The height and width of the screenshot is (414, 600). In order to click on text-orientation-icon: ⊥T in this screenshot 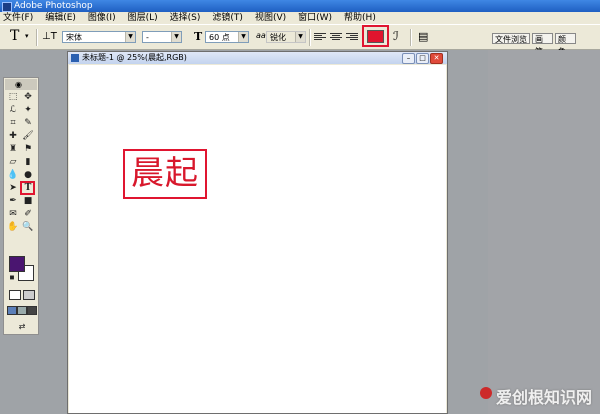, I will do `click(49, 36)`.